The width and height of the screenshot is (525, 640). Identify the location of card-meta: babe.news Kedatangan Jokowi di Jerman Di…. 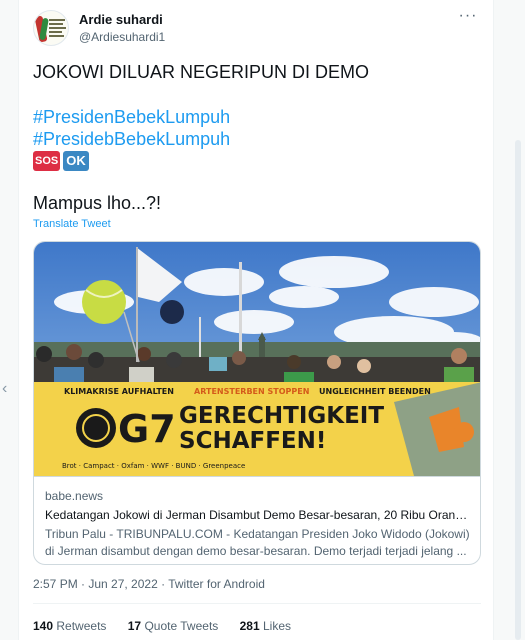
(257, 520).